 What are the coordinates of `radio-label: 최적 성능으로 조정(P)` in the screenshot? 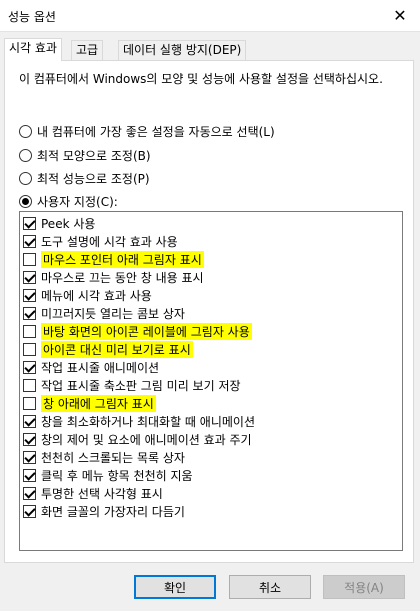 It's located at (93, 178).